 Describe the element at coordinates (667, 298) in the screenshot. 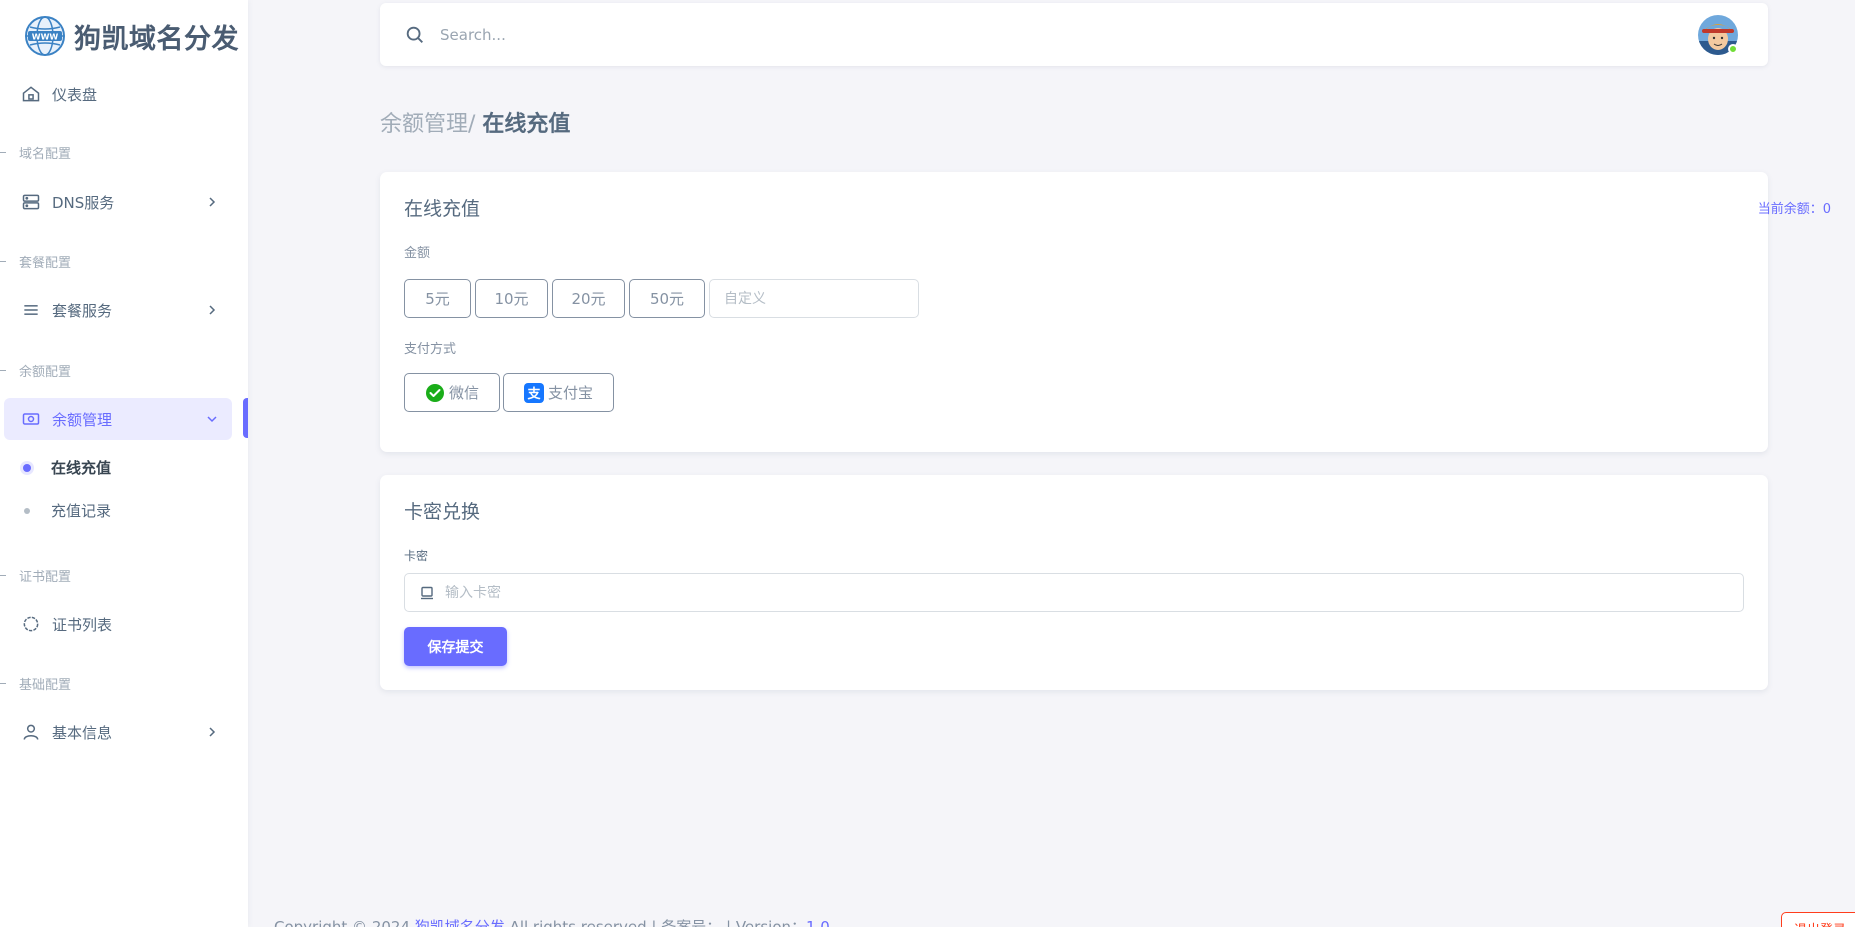

I see `amount-50-button: 50元` at that location.